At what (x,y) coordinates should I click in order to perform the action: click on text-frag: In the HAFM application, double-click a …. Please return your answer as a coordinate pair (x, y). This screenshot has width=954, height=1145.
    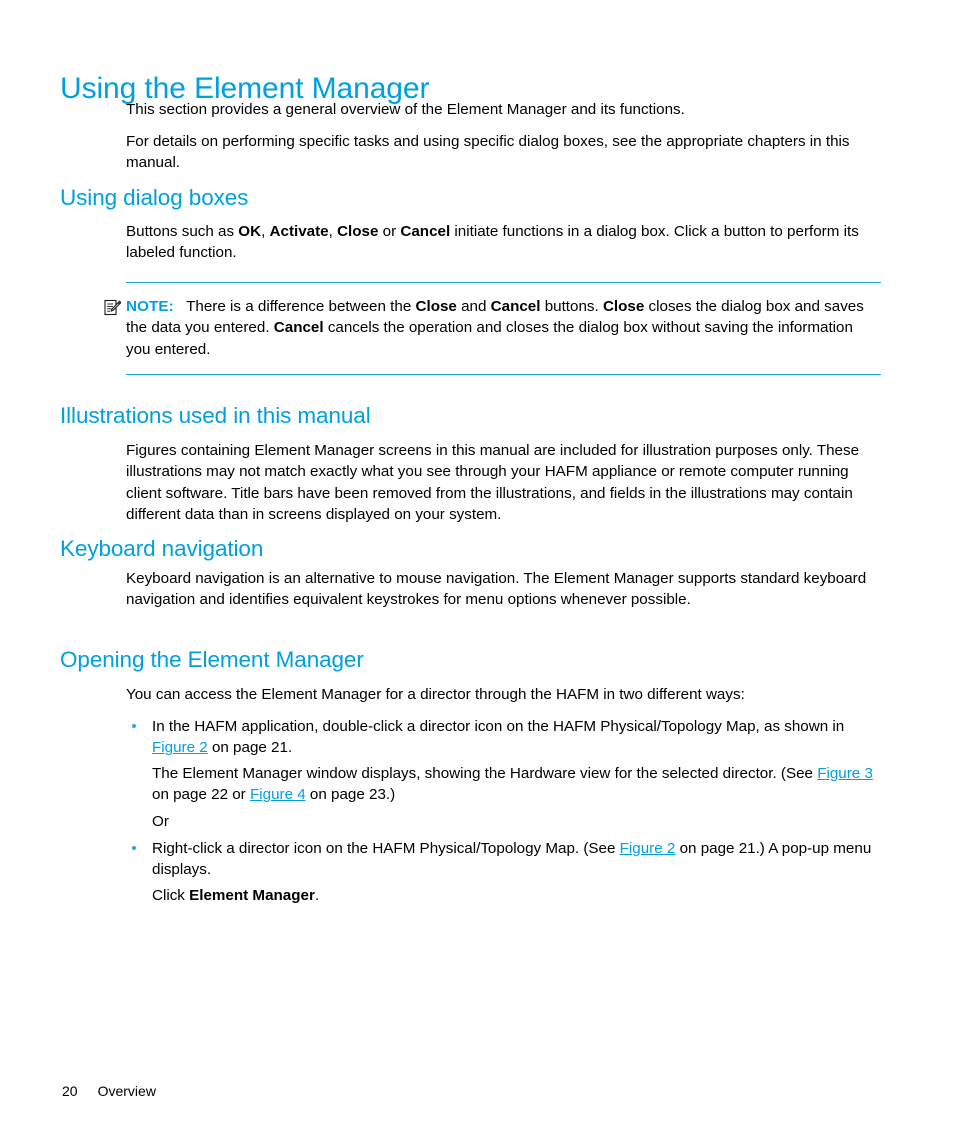
    Looking at the image, I should click on (498, 726).